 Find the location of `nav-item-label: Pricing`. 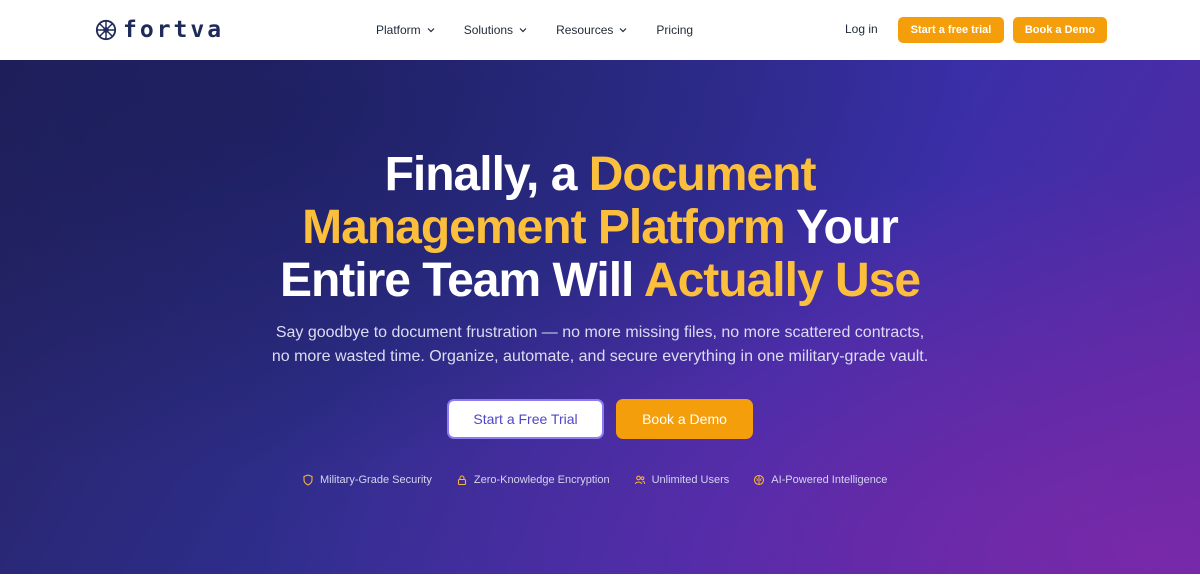

nav-item-label: Pricing is located at coordinates (675, 30).